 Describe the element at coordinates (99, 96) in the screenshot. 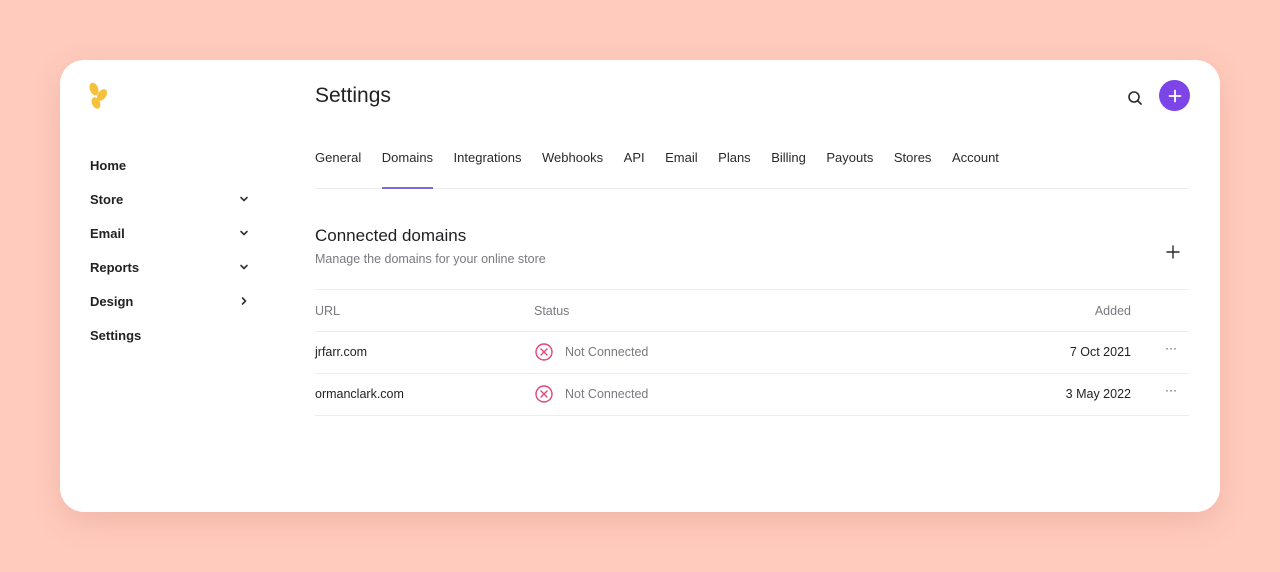

I see `logo-icon` at that location.